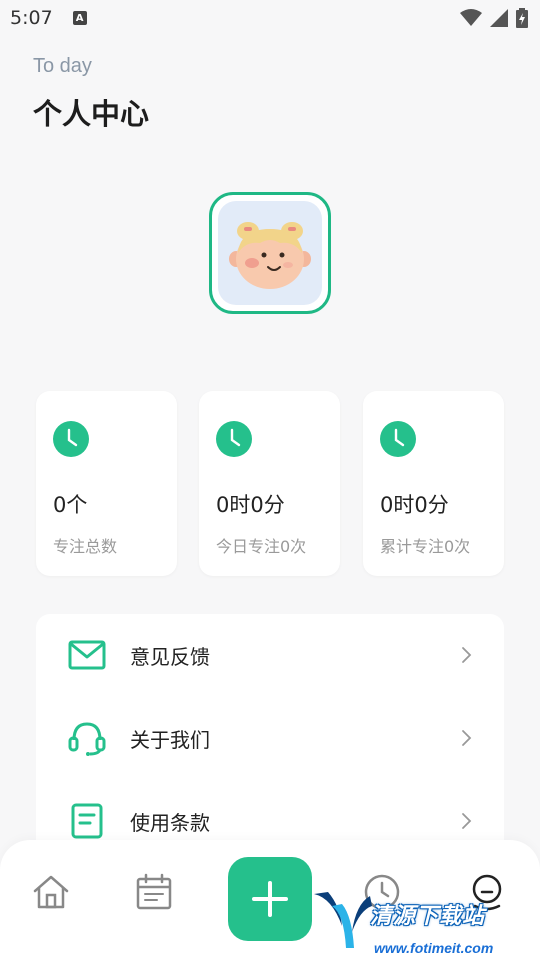 The width and height of the screenshot is (540, 960). I want to click on avatar, so click(270, 253).